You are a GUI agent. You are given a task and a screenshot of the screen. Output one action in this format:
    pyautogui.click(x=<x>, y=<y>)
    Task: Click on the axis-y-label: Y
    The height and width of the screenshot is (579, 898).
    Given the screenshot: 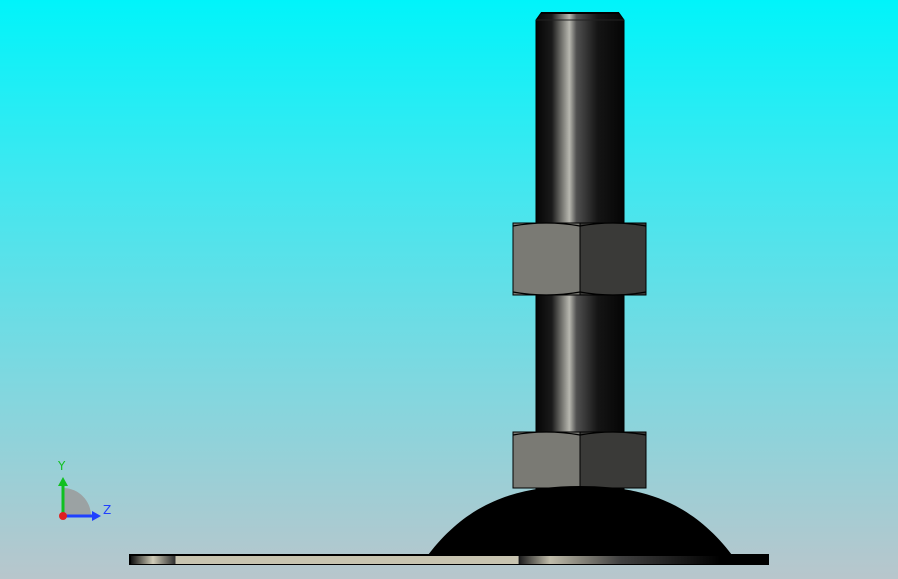 What is the action you would take?
    pyautogui.click(x=62, y=466)
    